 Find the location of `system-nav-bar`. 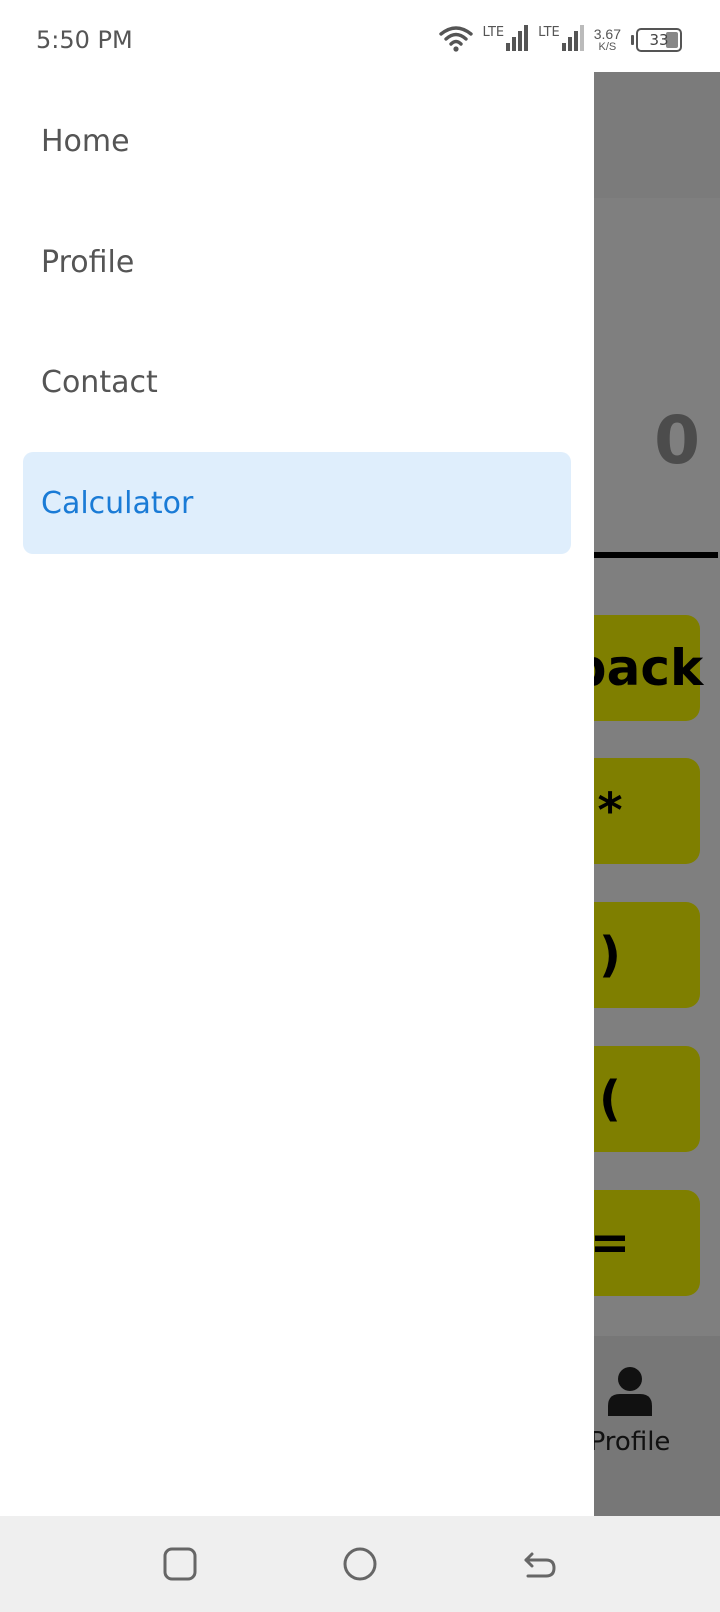

system-nav-bar is located at coordinates (360, 1564).